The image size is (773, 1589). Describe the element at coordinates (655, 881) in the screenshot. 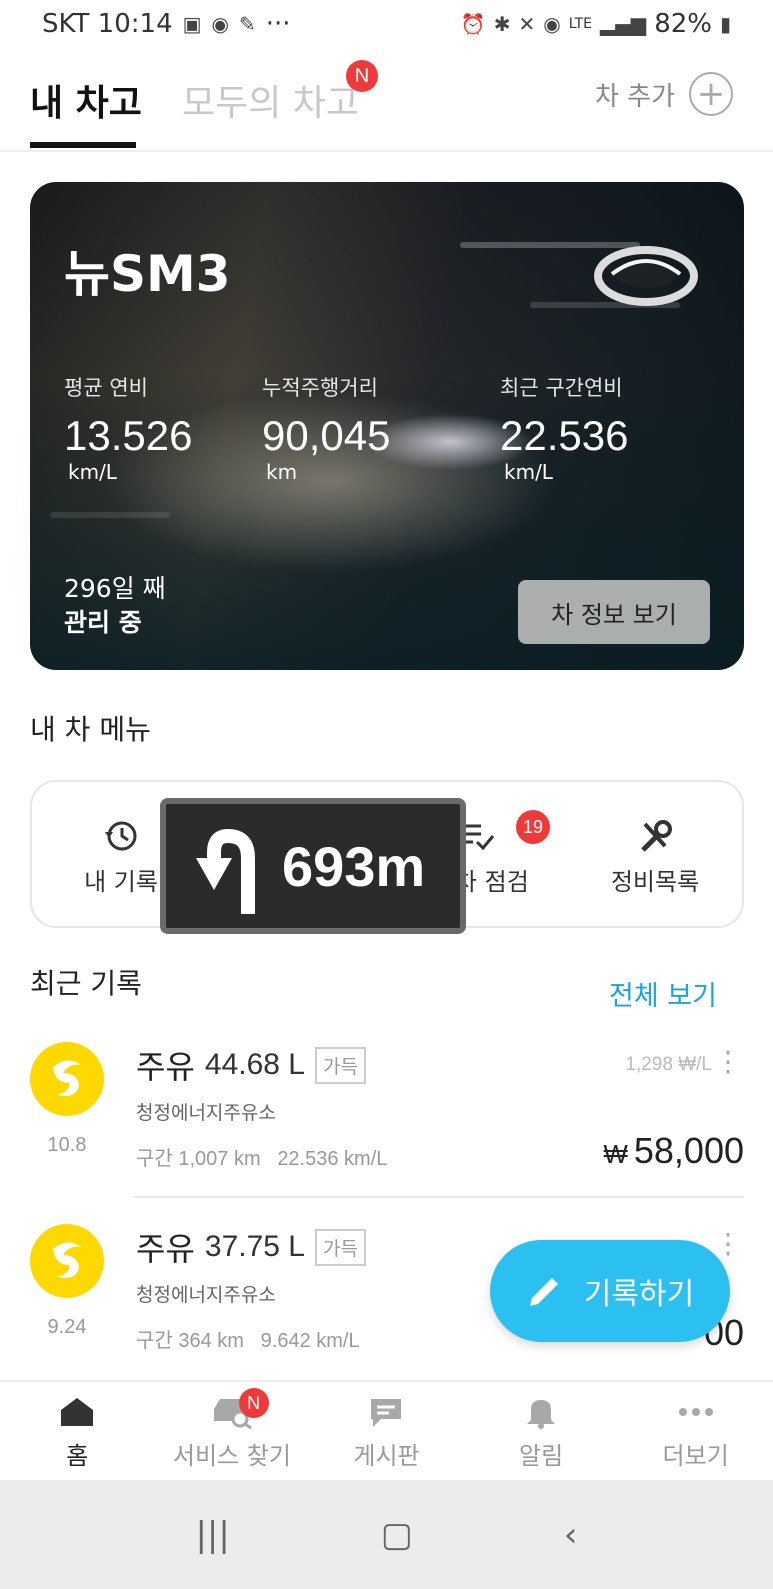

I see `menu-item-label: 정비목록` at that location.